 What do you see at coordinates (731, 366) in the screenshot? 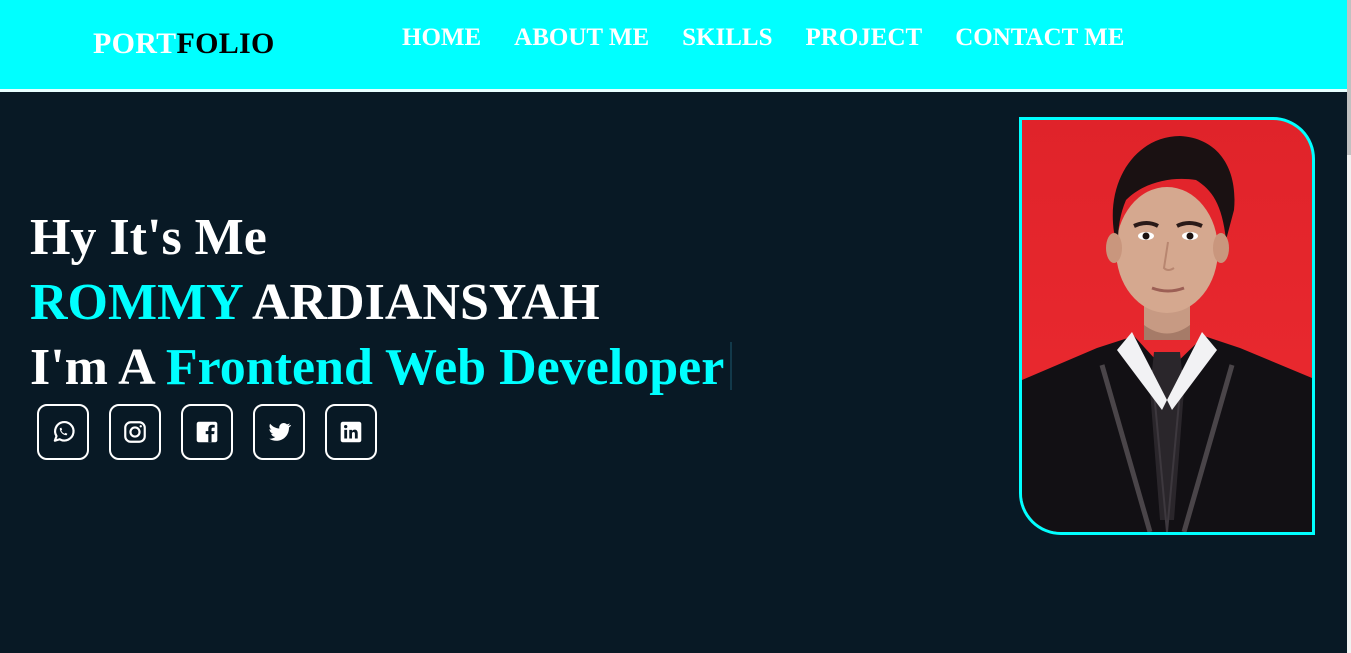
I see `typing-cursor` at bounding box center [731, 366].